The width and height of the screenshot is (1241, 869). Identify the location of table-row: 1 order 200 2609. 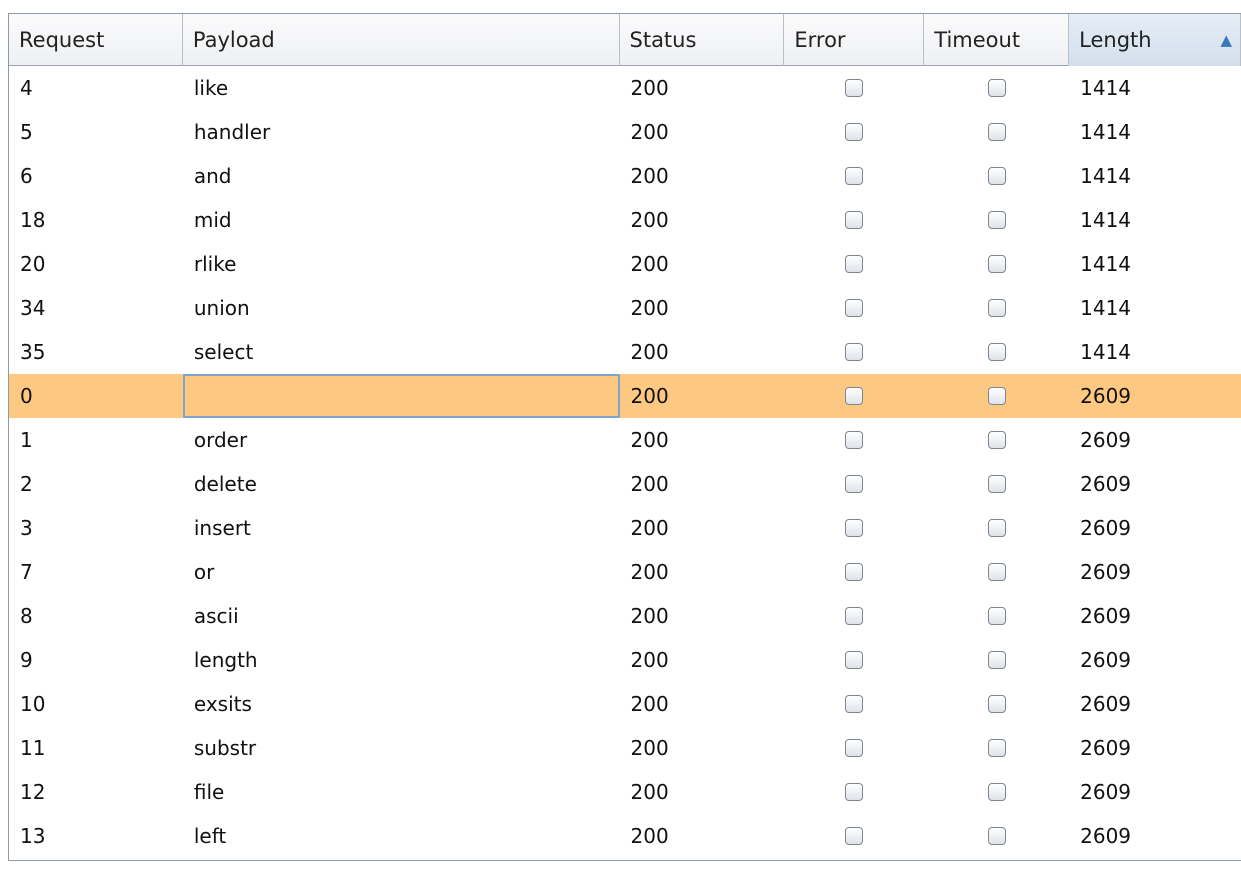
(625, 440).